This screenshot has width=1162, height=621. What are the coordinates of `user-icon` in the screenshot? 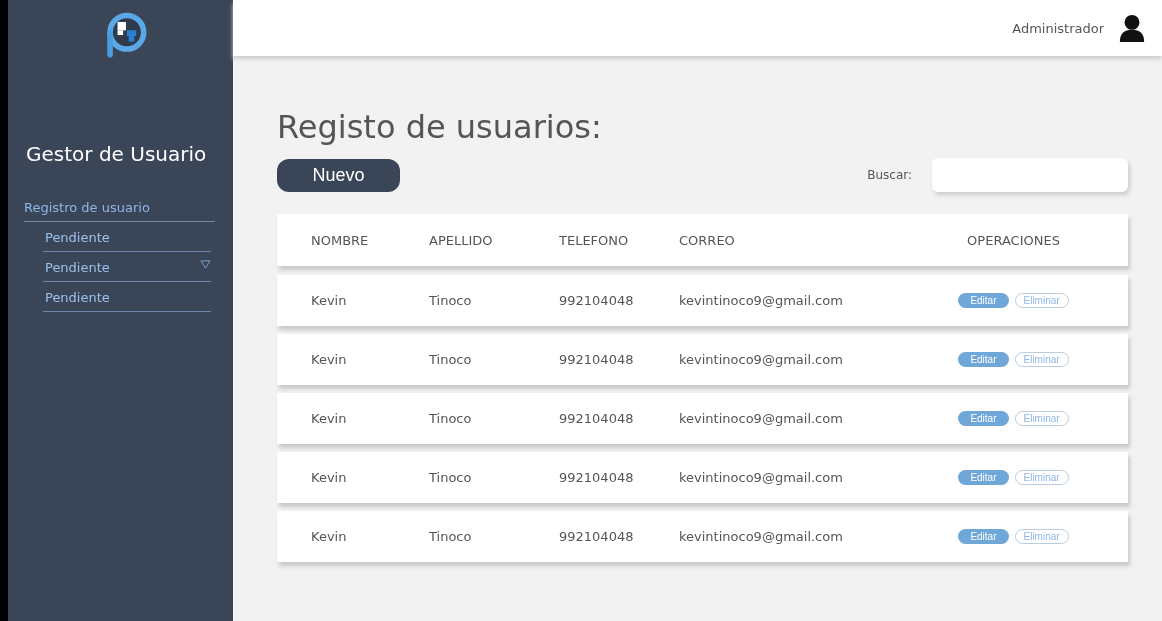 It's located at (1132, 28).